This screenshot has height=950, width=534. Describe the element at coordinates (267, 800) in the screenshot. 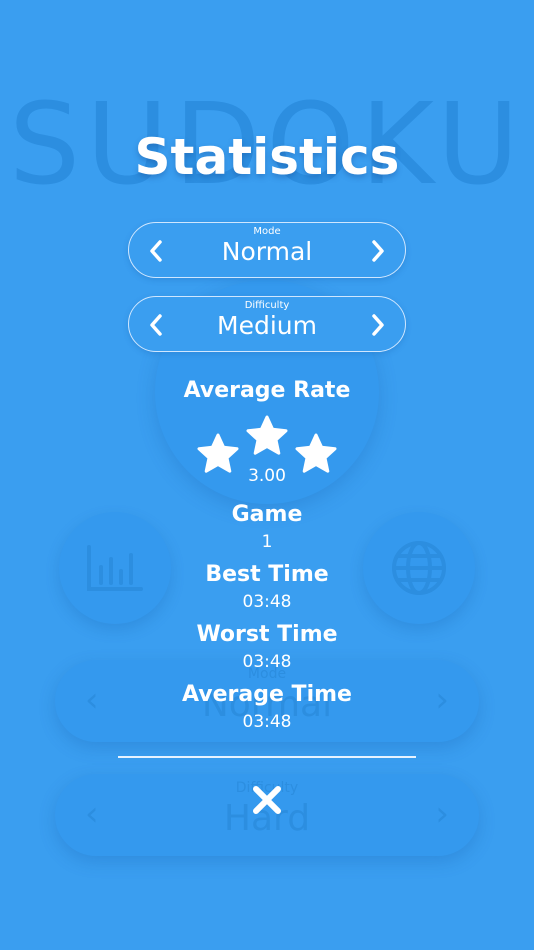

I see `close-icon` at that location.